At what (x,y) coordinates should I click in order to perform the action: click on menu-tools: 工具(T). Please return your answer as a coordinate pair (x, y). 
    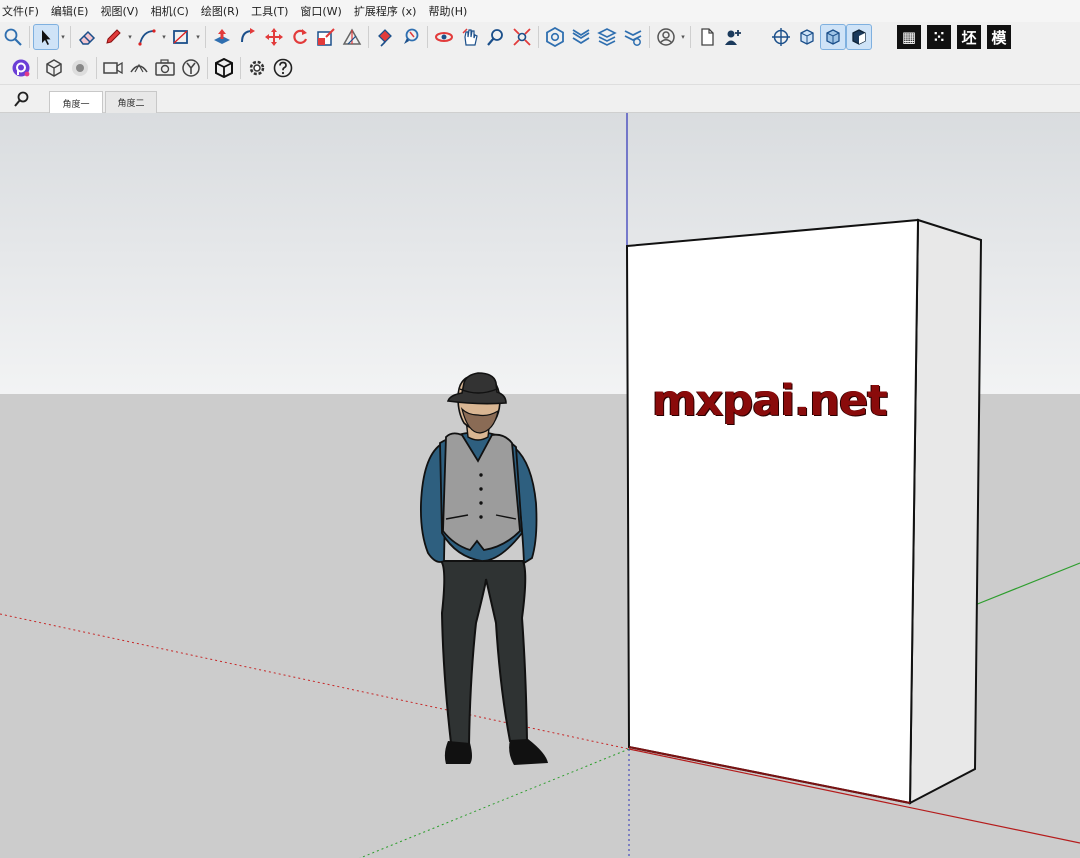
    Looking at the image, I should click on (272, 11).